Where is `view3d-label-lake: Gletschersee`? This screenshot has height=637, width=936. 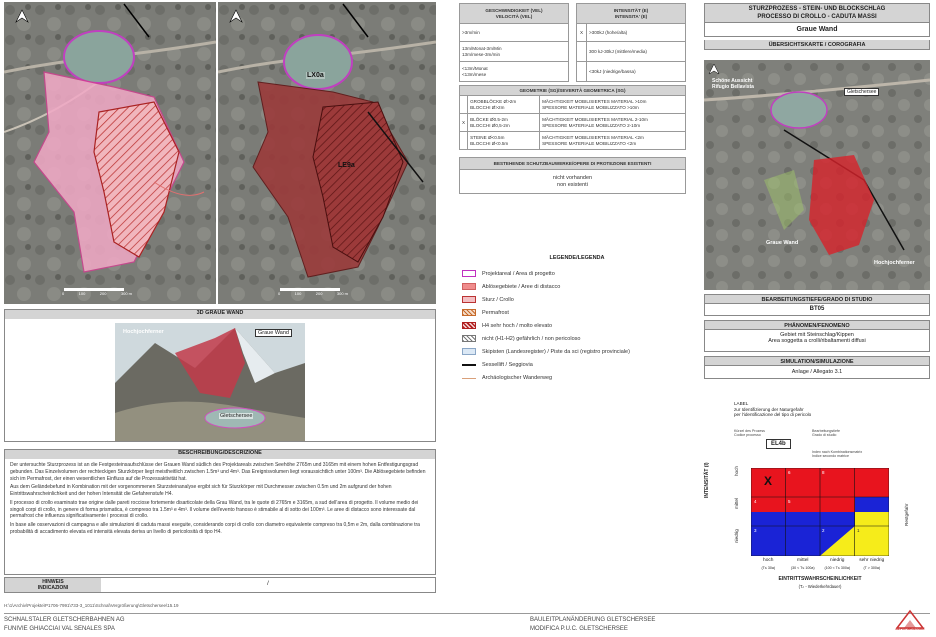
view3d-label-lake: Gletschersee is located at coordinates (236, 416).